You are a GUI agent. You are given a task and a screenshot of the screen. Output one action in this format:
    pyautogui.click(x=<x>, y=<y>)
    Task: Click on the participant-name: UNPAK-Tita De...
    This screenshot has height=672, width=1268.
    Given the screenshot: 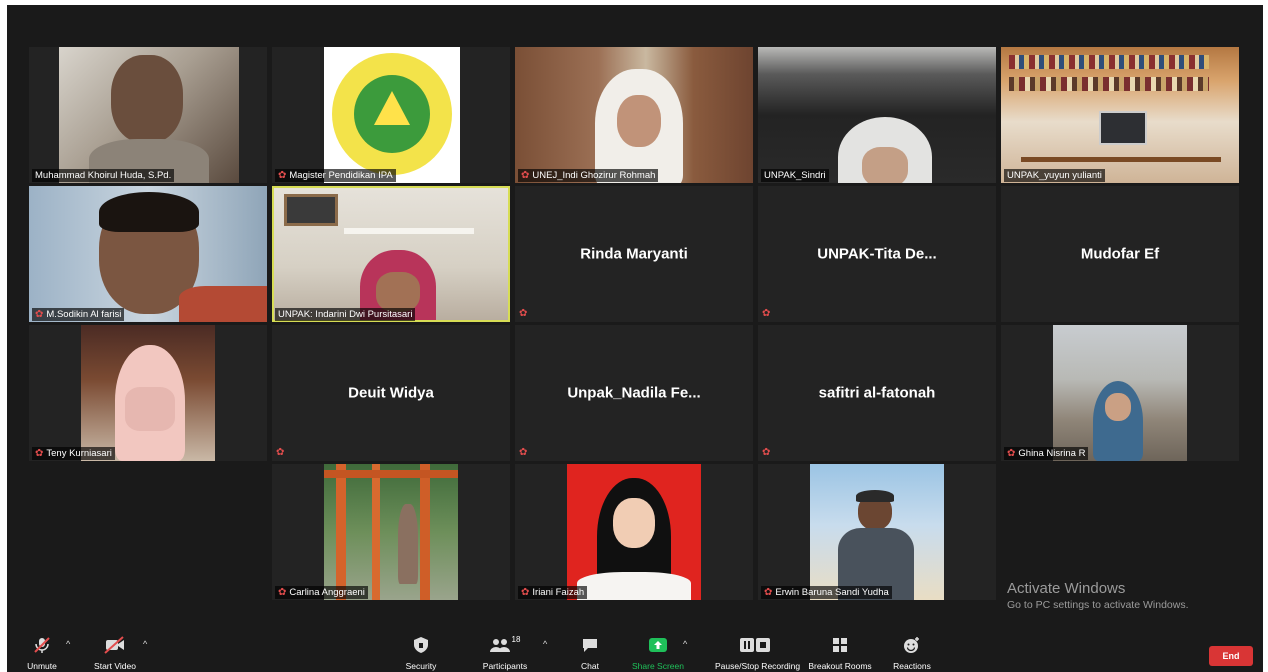 What is the action you would take?
    pyautogui.click(x=877, y=254)
    